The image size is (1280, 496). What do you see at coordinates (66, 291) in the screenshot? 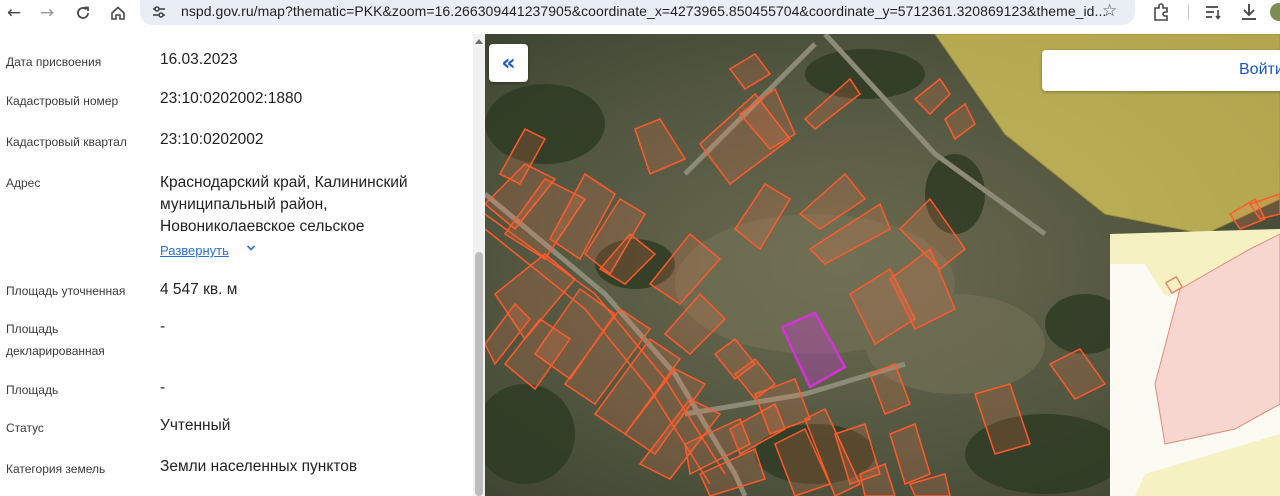
I see `info-label: Площадь уточненная` at bounding box center [66, 291].